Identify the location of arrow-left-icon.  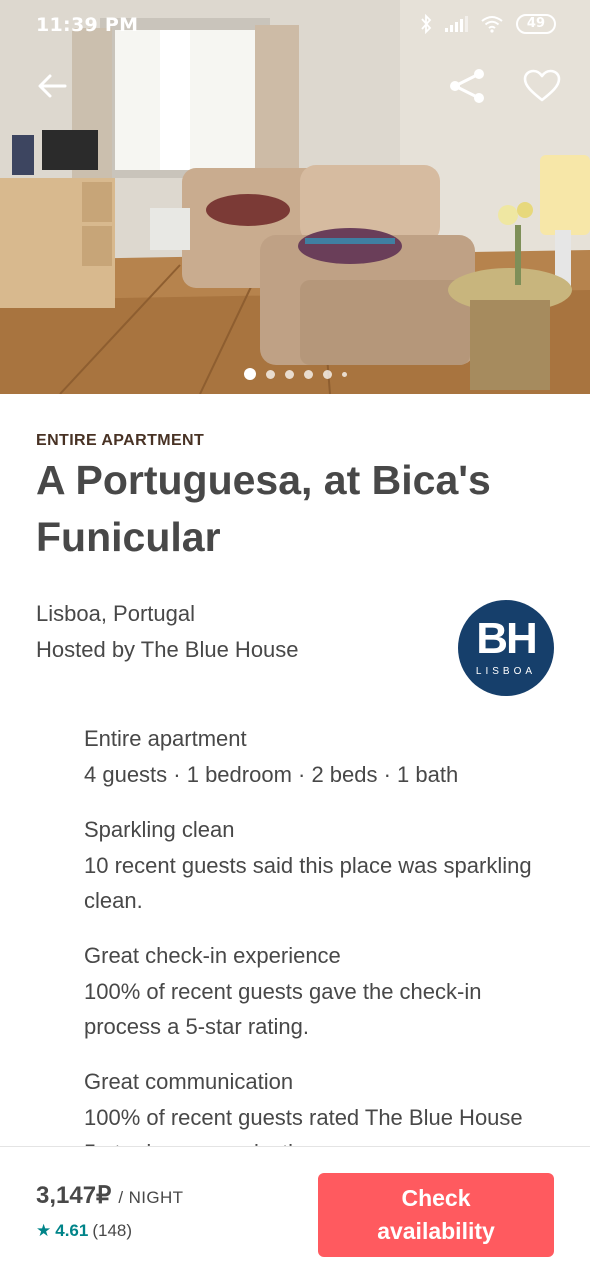
(52, 86).